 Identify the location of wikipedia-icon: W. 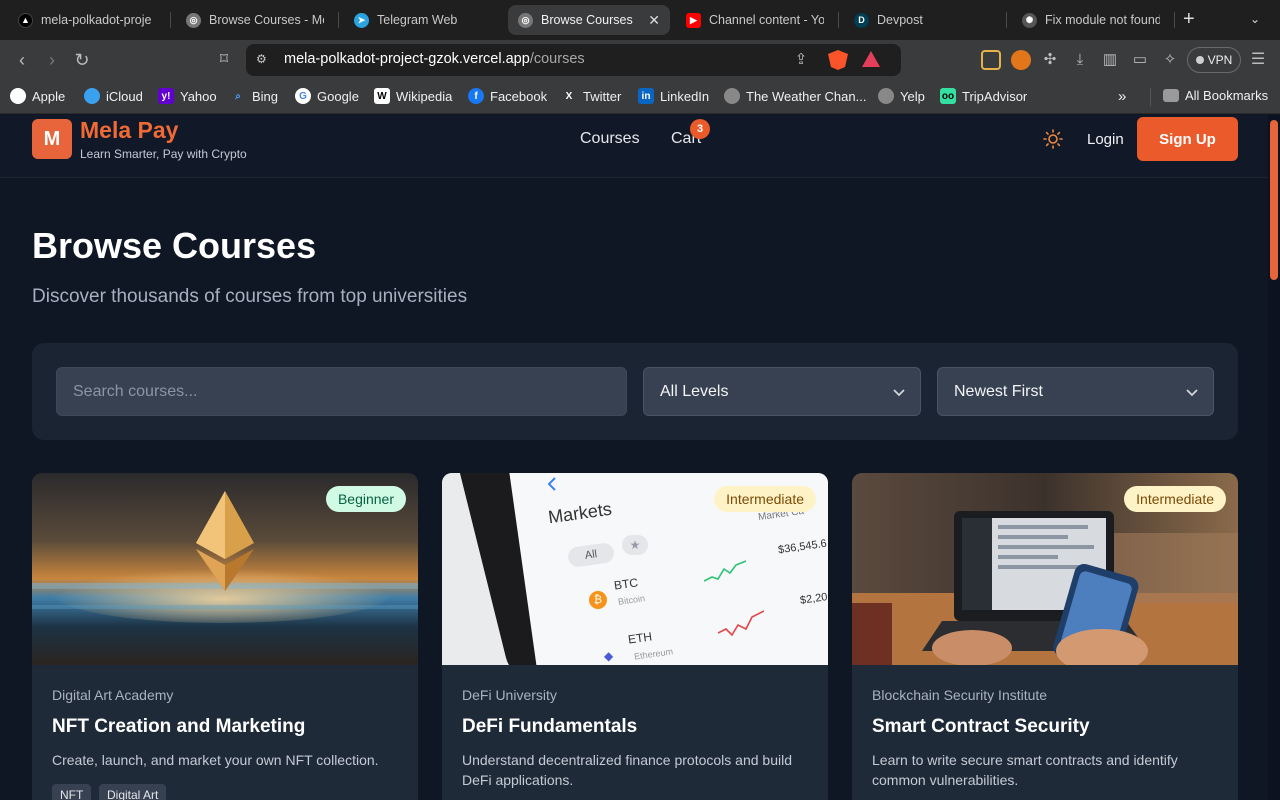
(382, 96).